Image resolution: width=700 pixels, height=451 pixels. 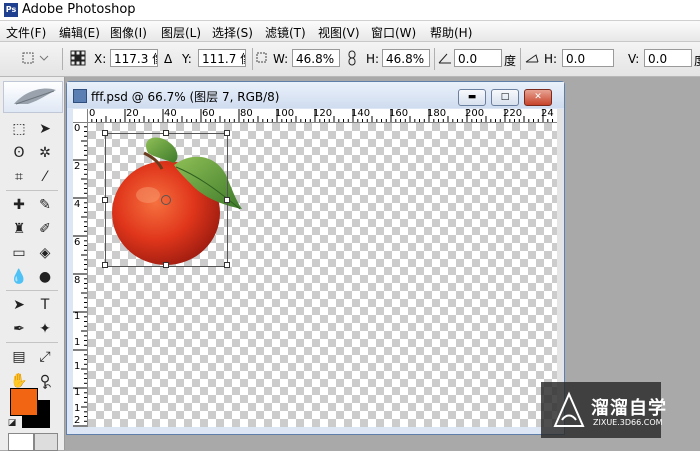 I want to click on menu-help: 帮助(H), so click(x=451, y=32).